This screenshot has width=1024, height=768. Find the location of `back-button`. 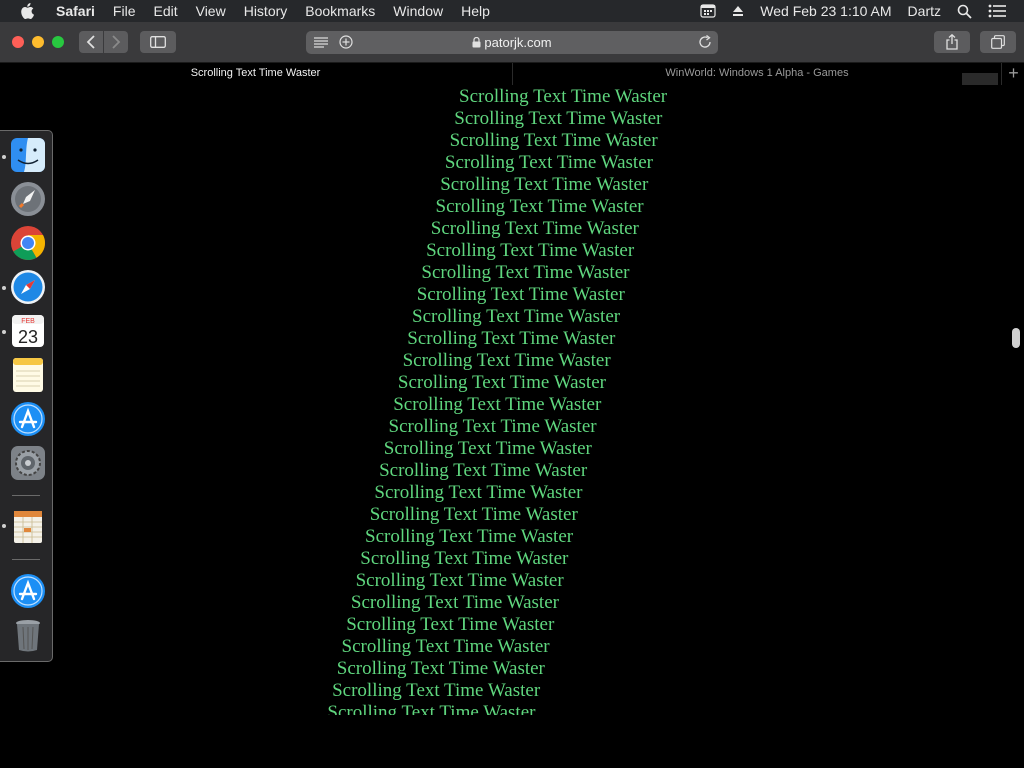

back-button is located at coordinates (91, 42).